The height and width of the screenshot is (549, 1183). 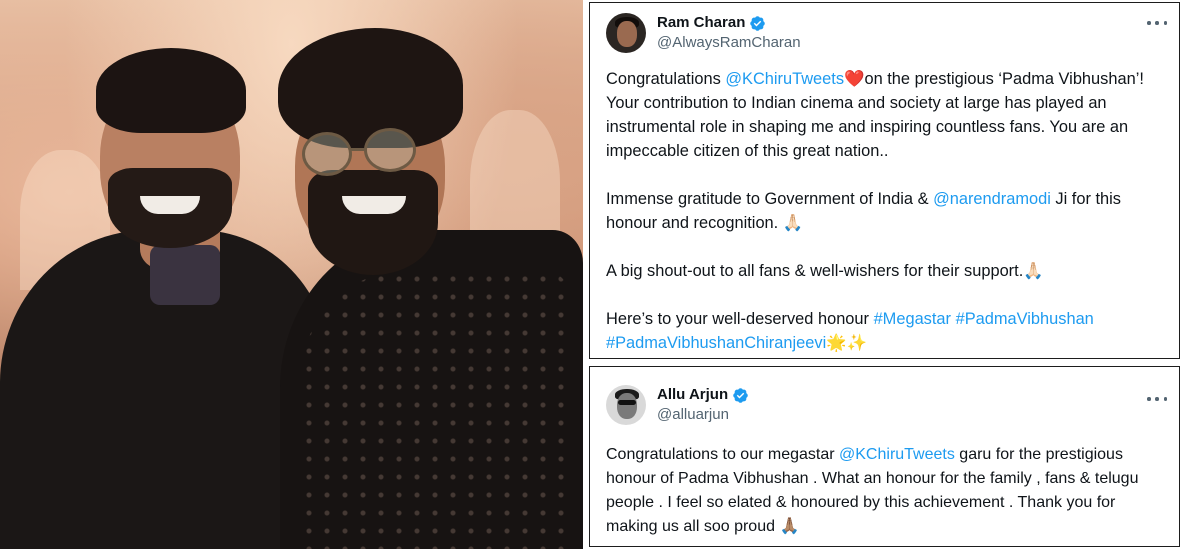 I want to click on name-row: Ram Charan, so click(x=729, y=23).